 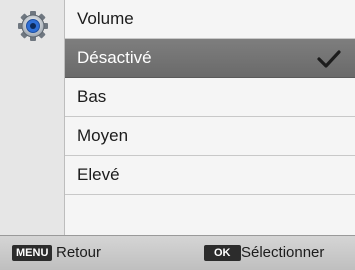 I want to click on option-bas: Bas, so click(x=210, y=97).